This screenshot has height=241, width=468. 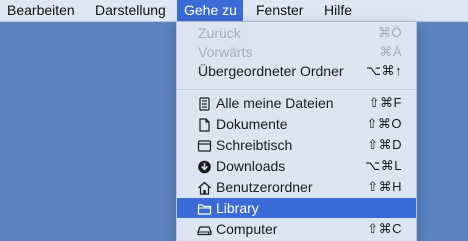 What do you see at coordinates (296, 33) in the screenshot?
I see `menu-item-back: Zurück ⌘Ö` at bounding box center [296, 33].